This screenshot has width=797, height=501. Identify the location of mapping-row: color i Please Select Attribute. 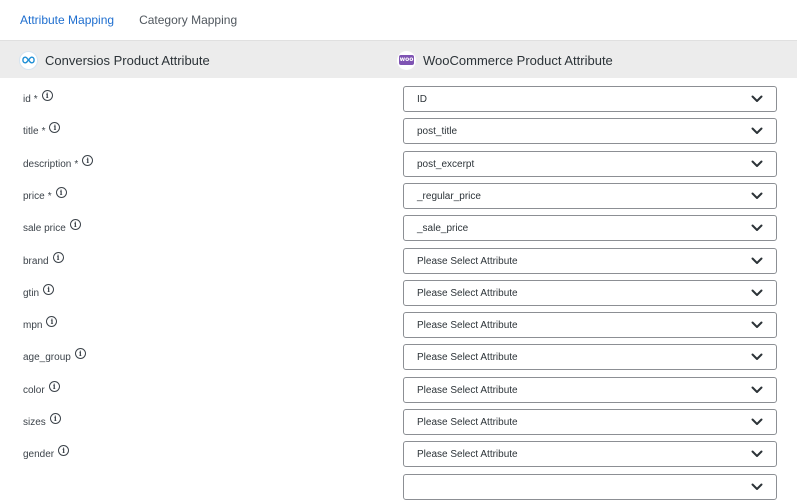
(398, 390).